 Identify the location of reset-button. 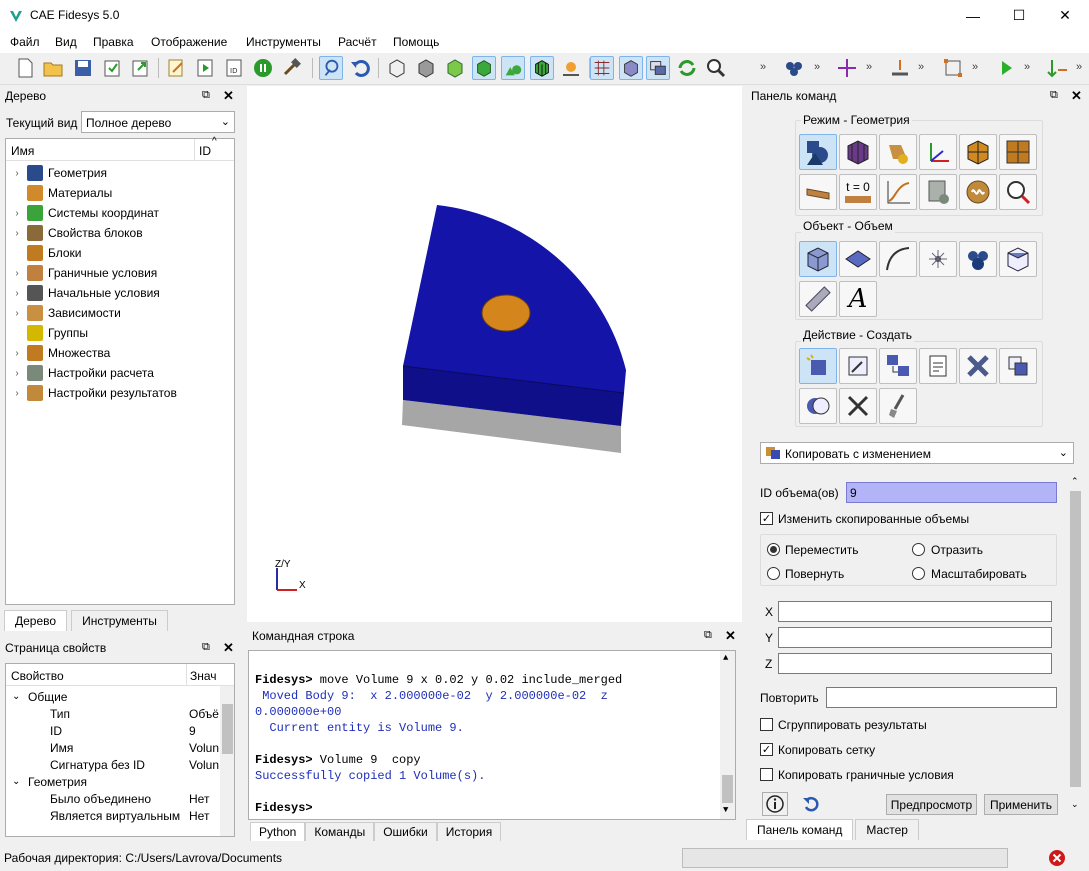
(811, 804).